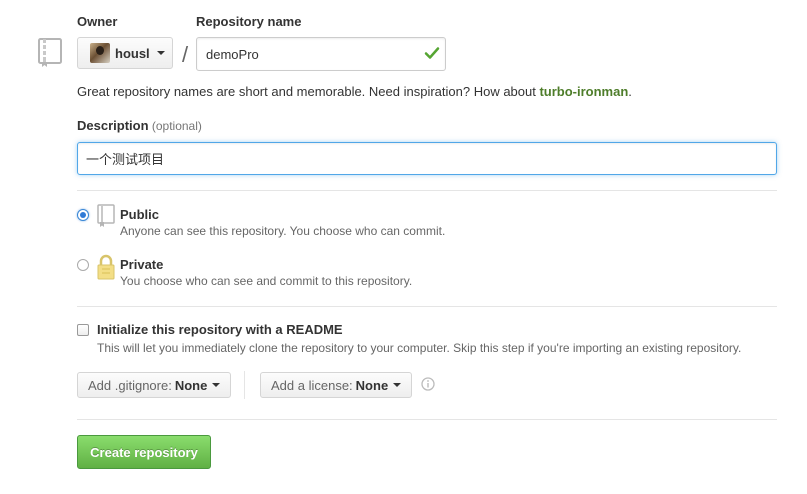 The width and height of the screenshot is (807, 494). I want to click on create-repository-button: Create repository, so click(144, 452).